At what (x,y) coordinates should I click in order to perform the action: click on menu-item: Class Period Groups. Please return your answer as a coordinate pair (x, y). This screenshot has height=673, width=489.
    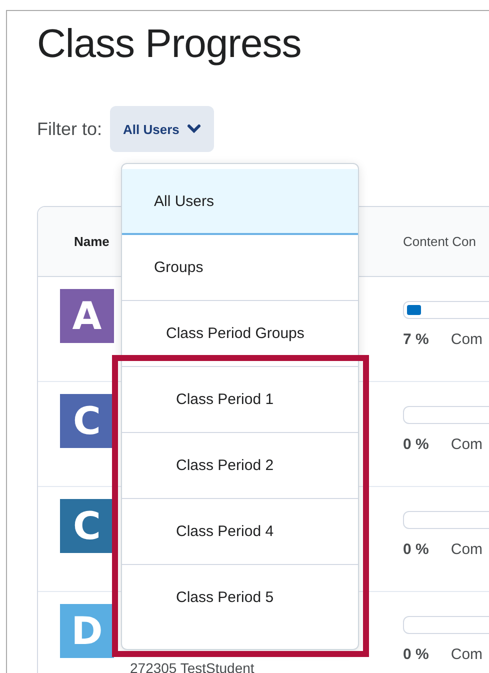
    Looking at the image, I should click on (240, 334).